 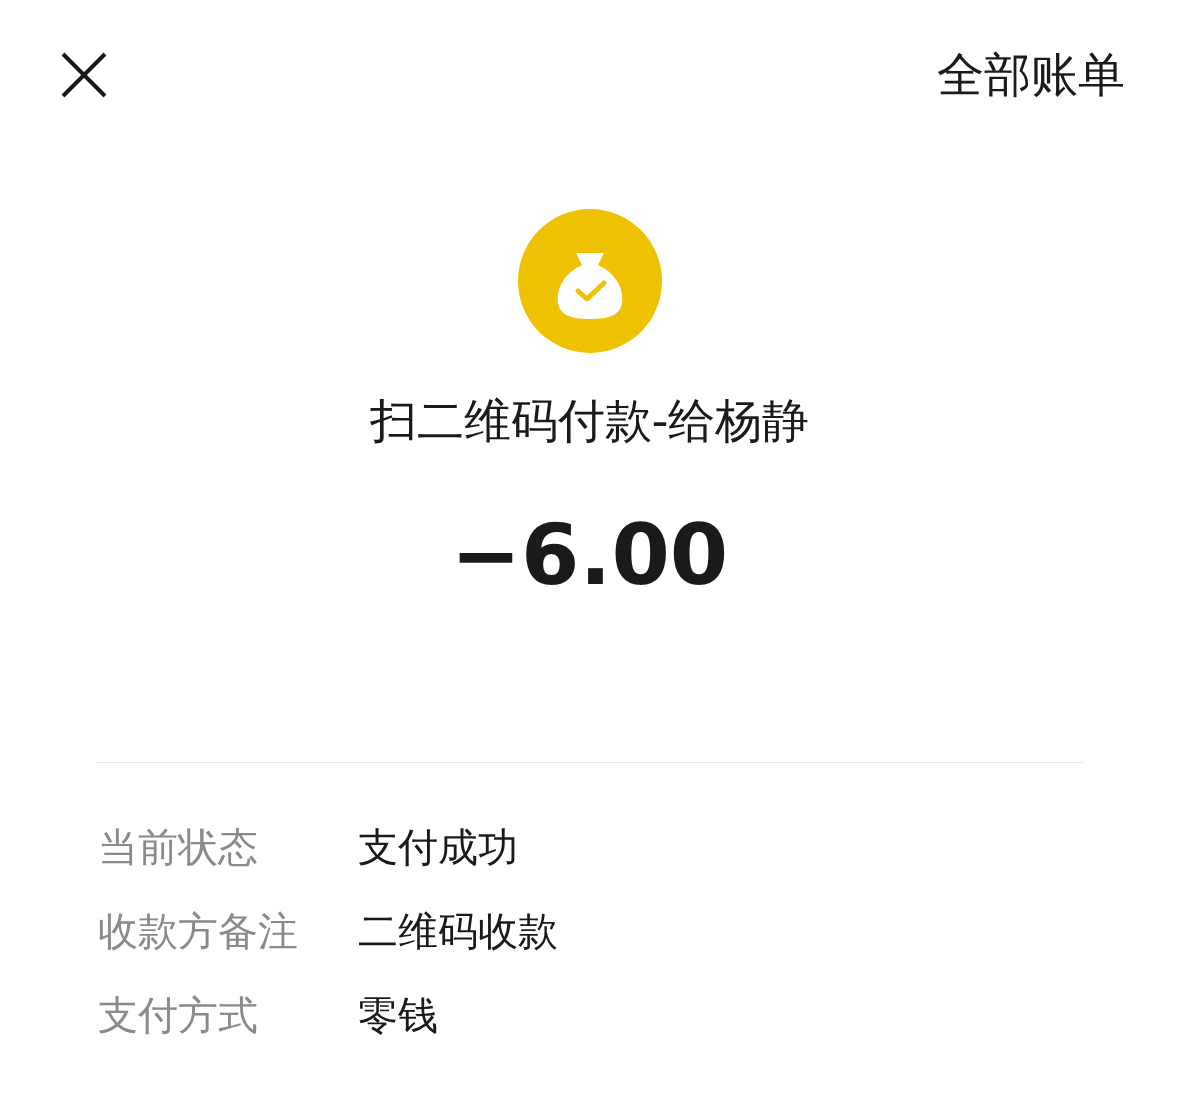 I want to click on detail-value: 支付成功, so click(x=438, y=848).